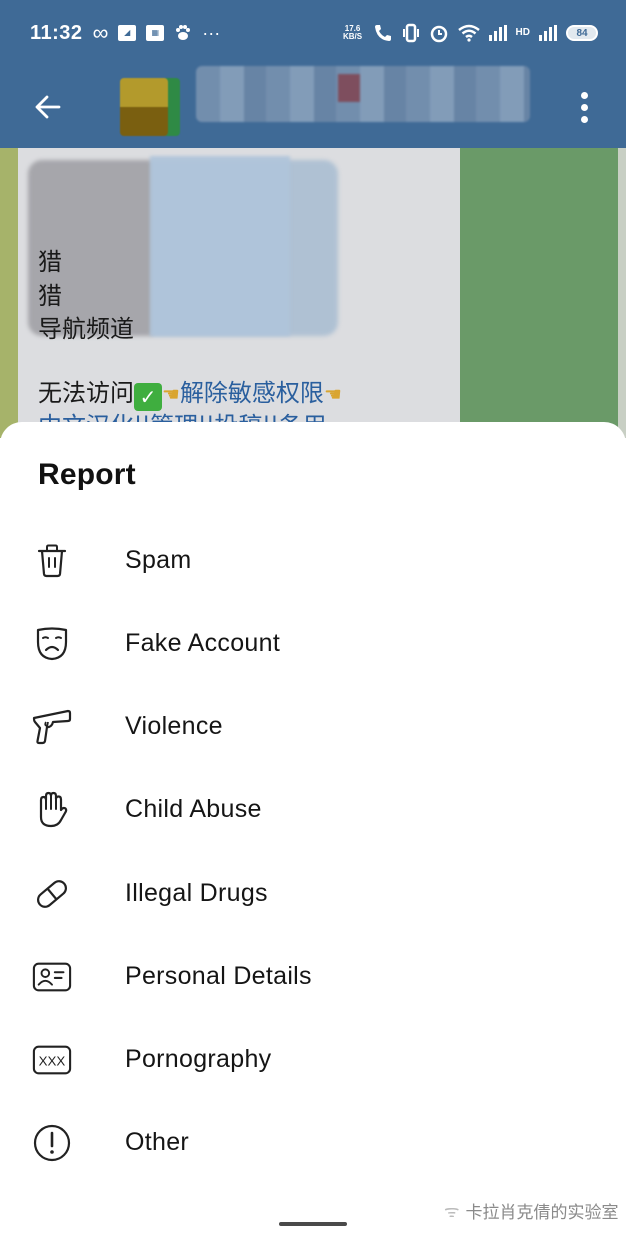 Image resolution: width=626 pixels, height=1238 pixels. Describe the element at coordinates (193, 809) in the screenshot. I see `option-label: Child Abuse` at that location.